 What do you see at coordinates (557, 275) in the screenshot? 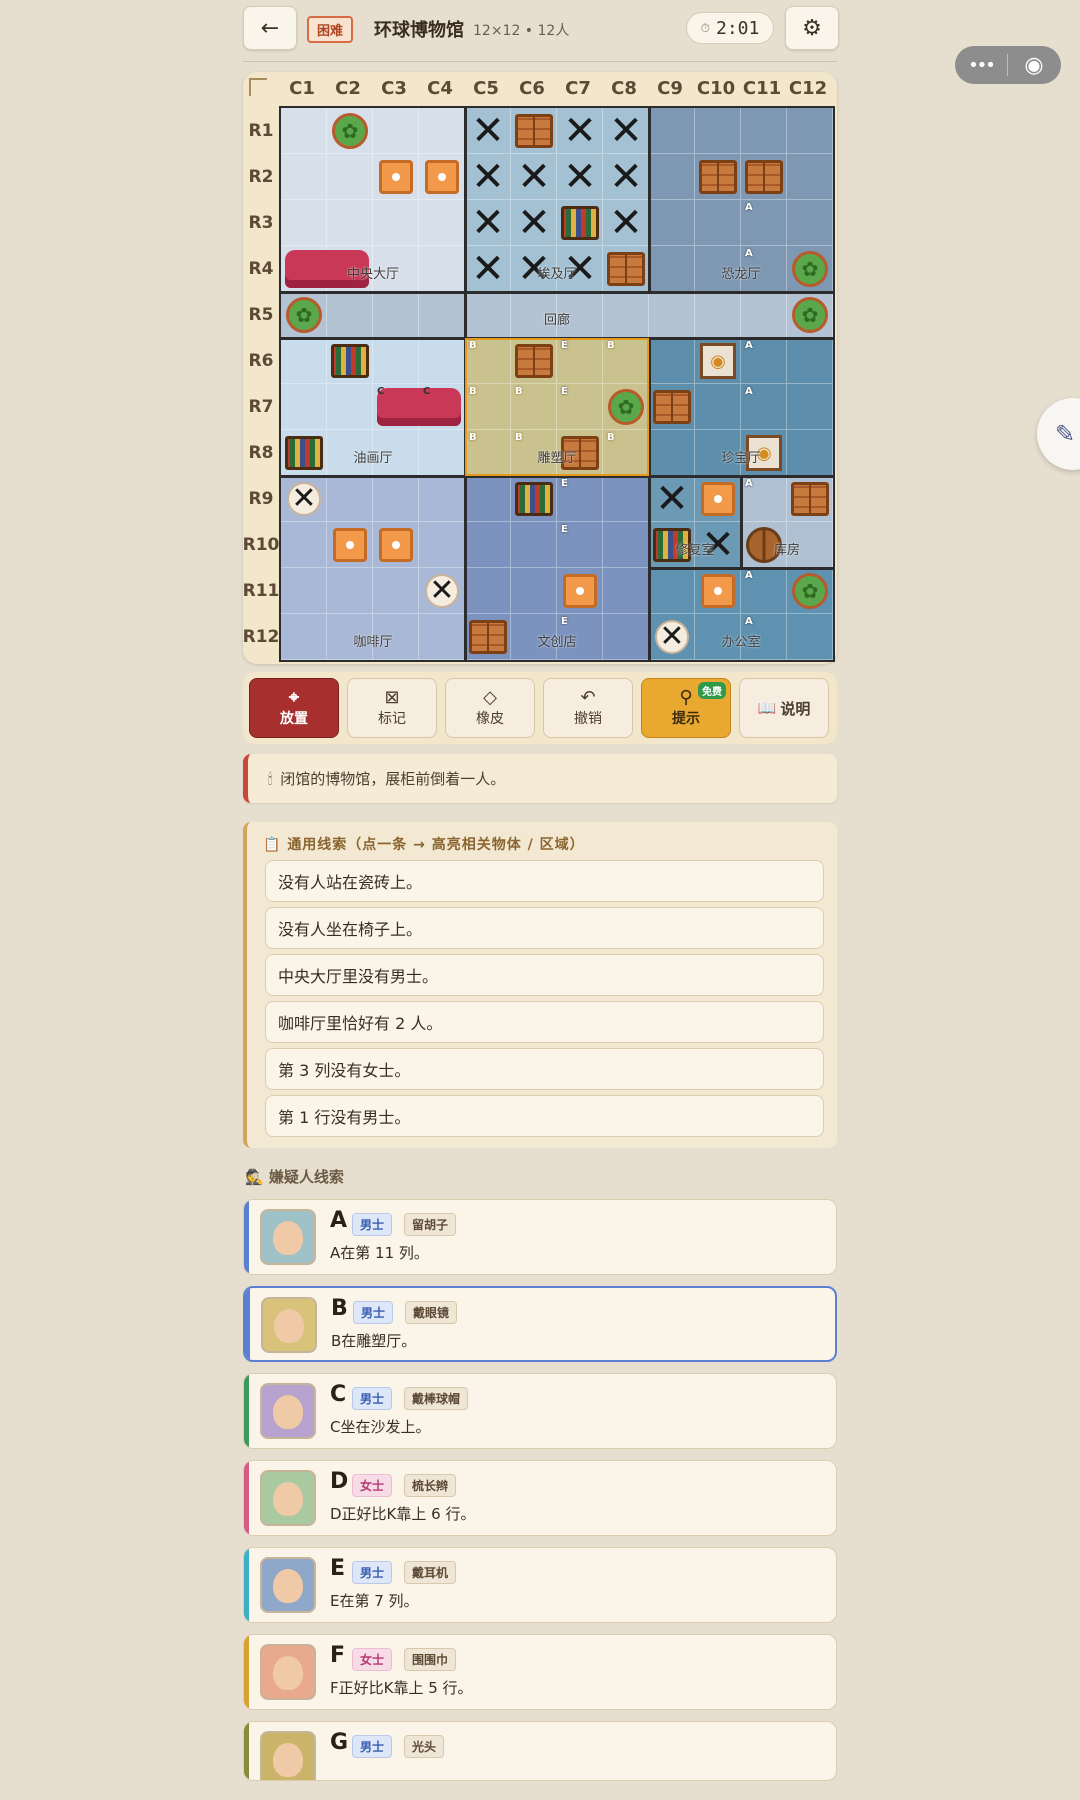
I see `region-label: 埃及厅` at bounding box center [557, 275].